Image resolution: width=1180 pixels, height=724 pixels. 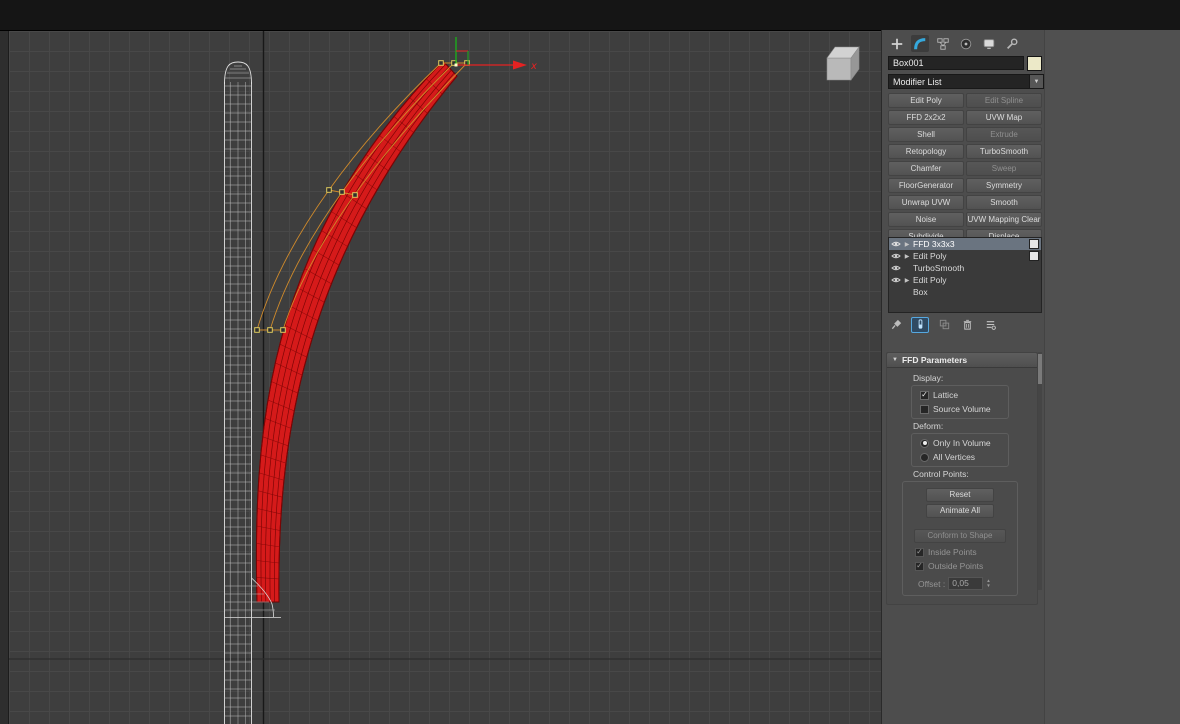 I want to click on stack-item-label: FFD 3x3x3, so click(x=934, y=244).